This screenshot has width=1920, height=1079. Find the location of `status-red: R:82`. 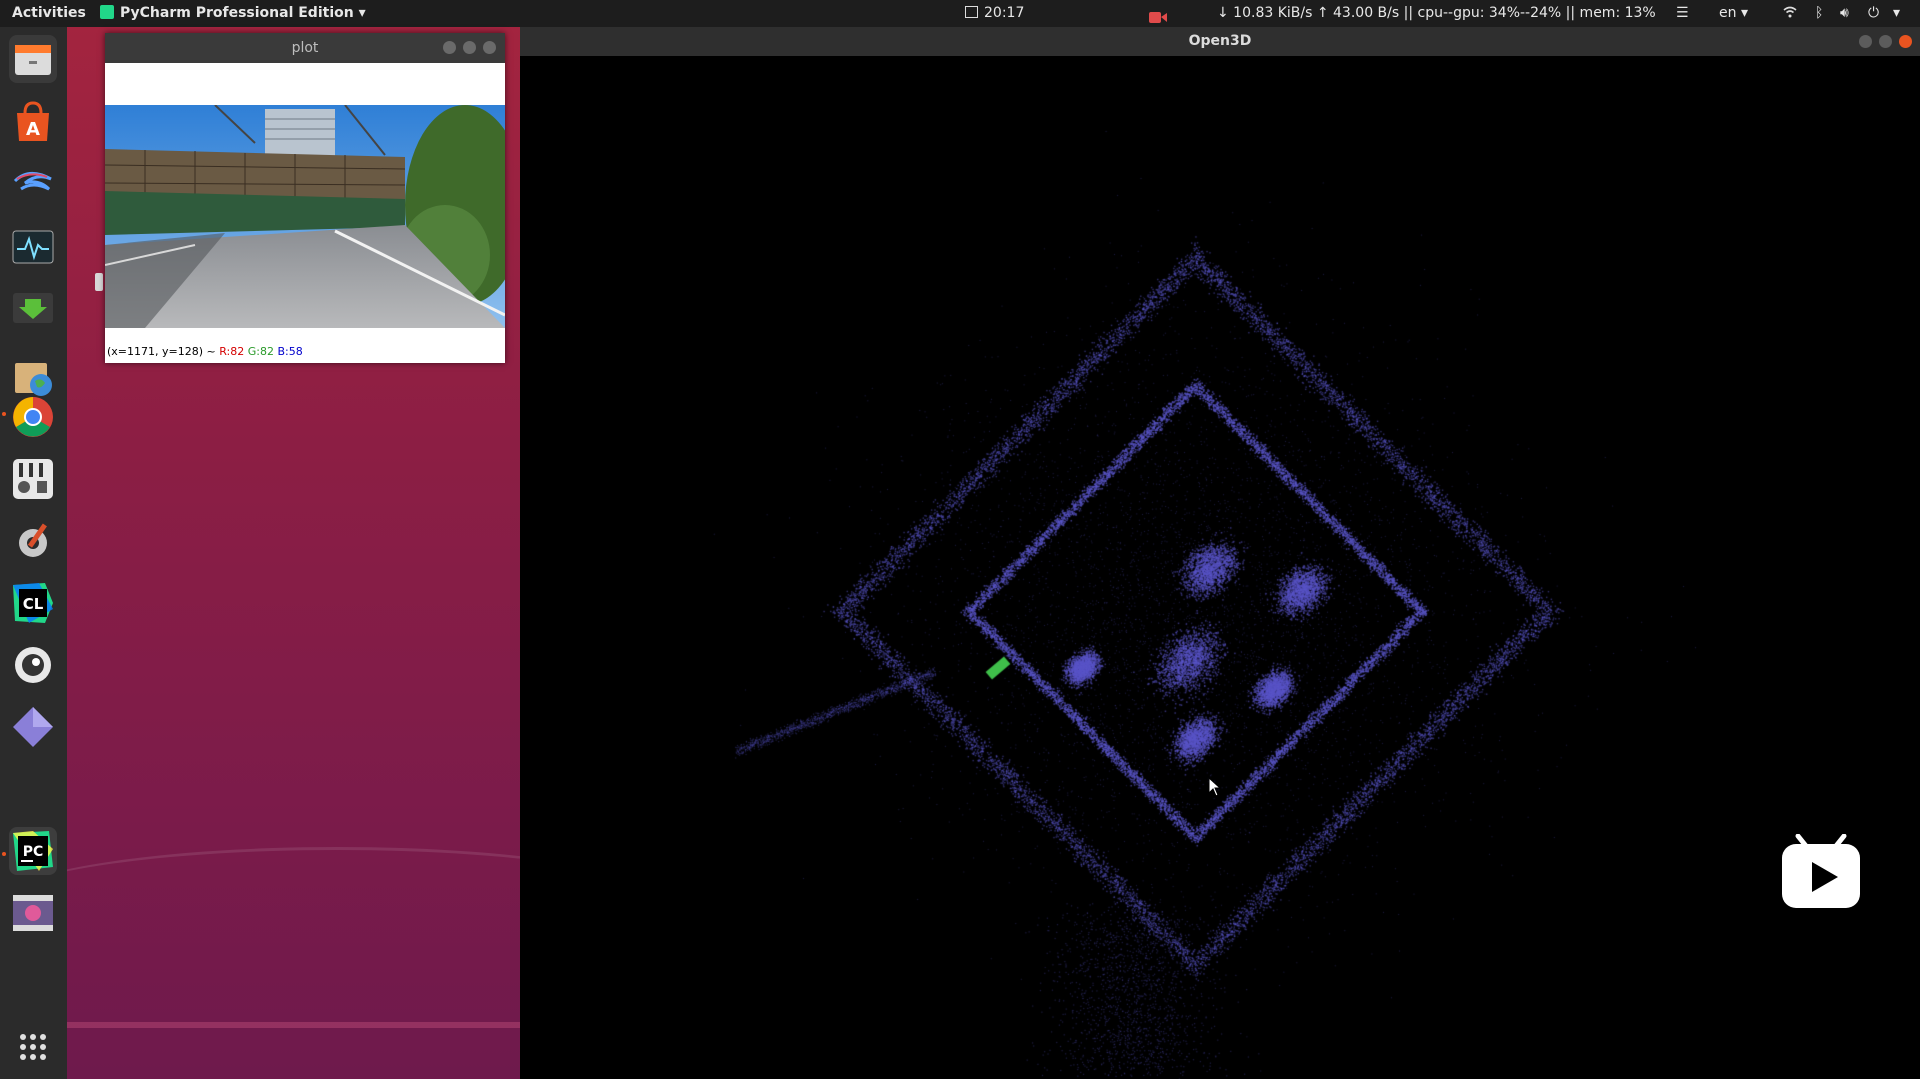

status-red: R:82 is located at coordinates (232, 351).